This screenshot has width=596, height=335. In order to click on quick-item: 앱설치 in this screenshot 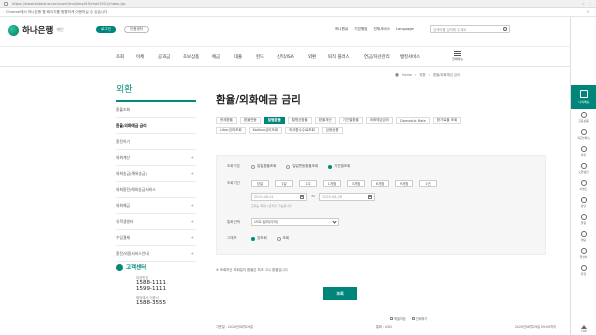, I will do `click(583, 253)`.